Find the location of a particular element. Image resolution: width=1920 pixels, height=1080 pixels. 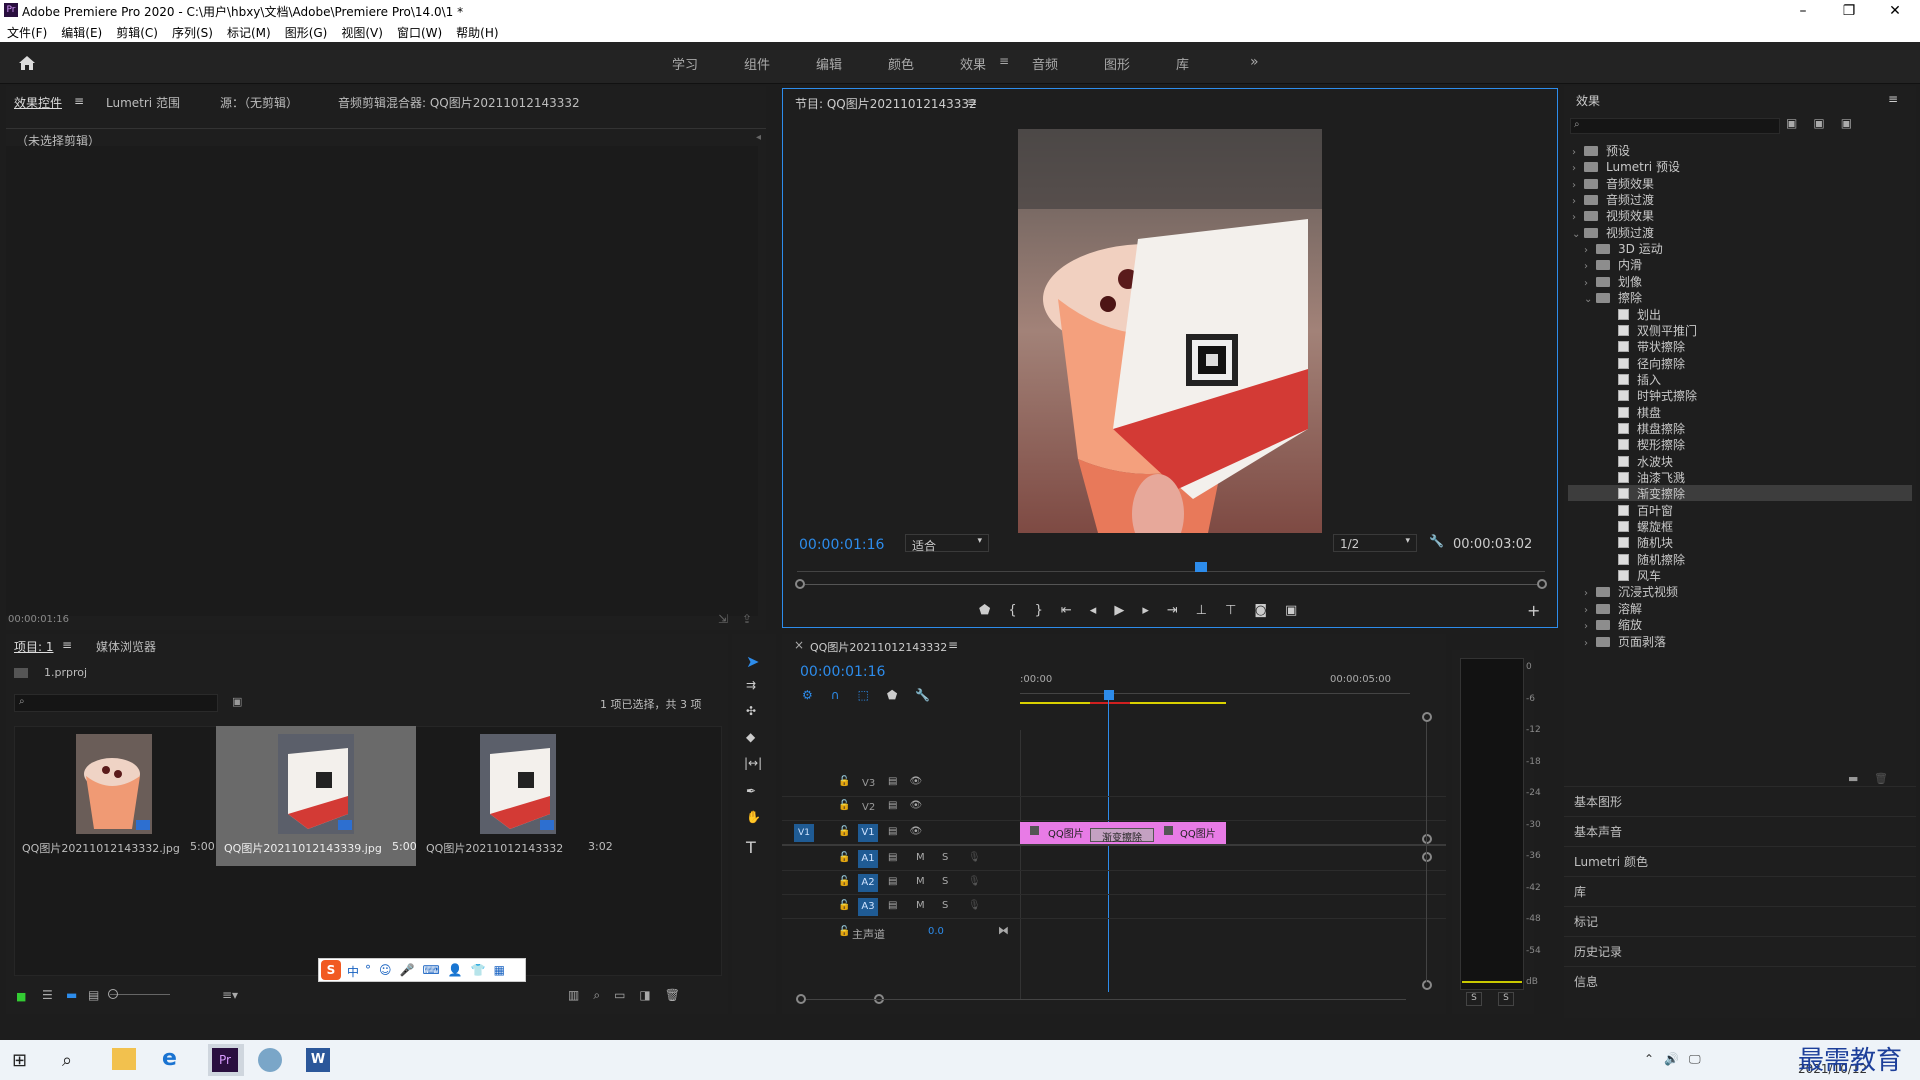

menu-markers: 标记(M) is located at coordinates (249, 31).